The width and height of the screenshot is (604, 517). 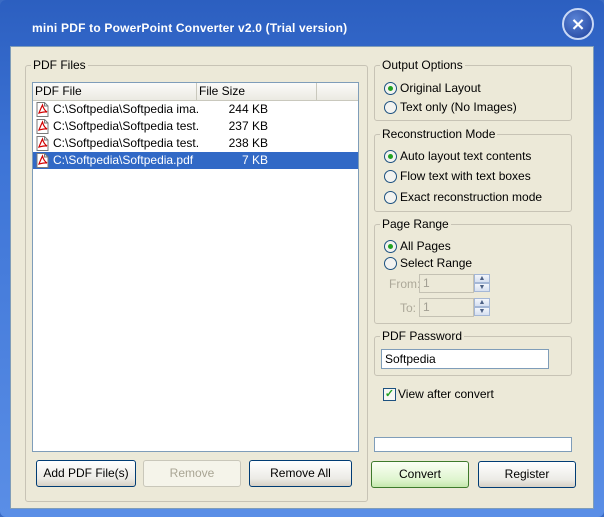 What do you see at coordinates (248, 109) in the screenshot?
I see `file-size-cell: 244 KB` at bounding box center [248, 109].